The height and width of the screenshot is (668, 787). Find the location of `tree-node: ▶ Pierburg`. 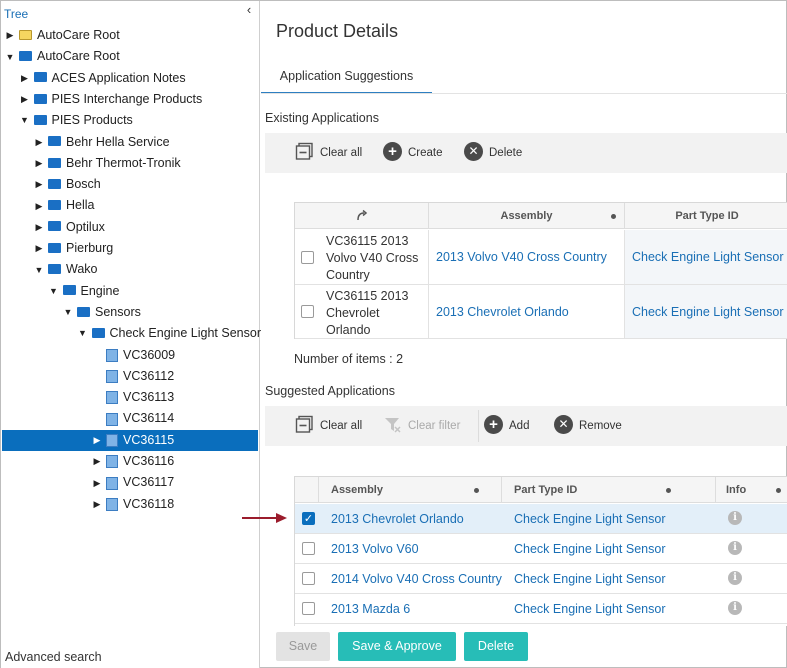

tree-node: ▶ Pierburg is located at coordinates (74, 248).